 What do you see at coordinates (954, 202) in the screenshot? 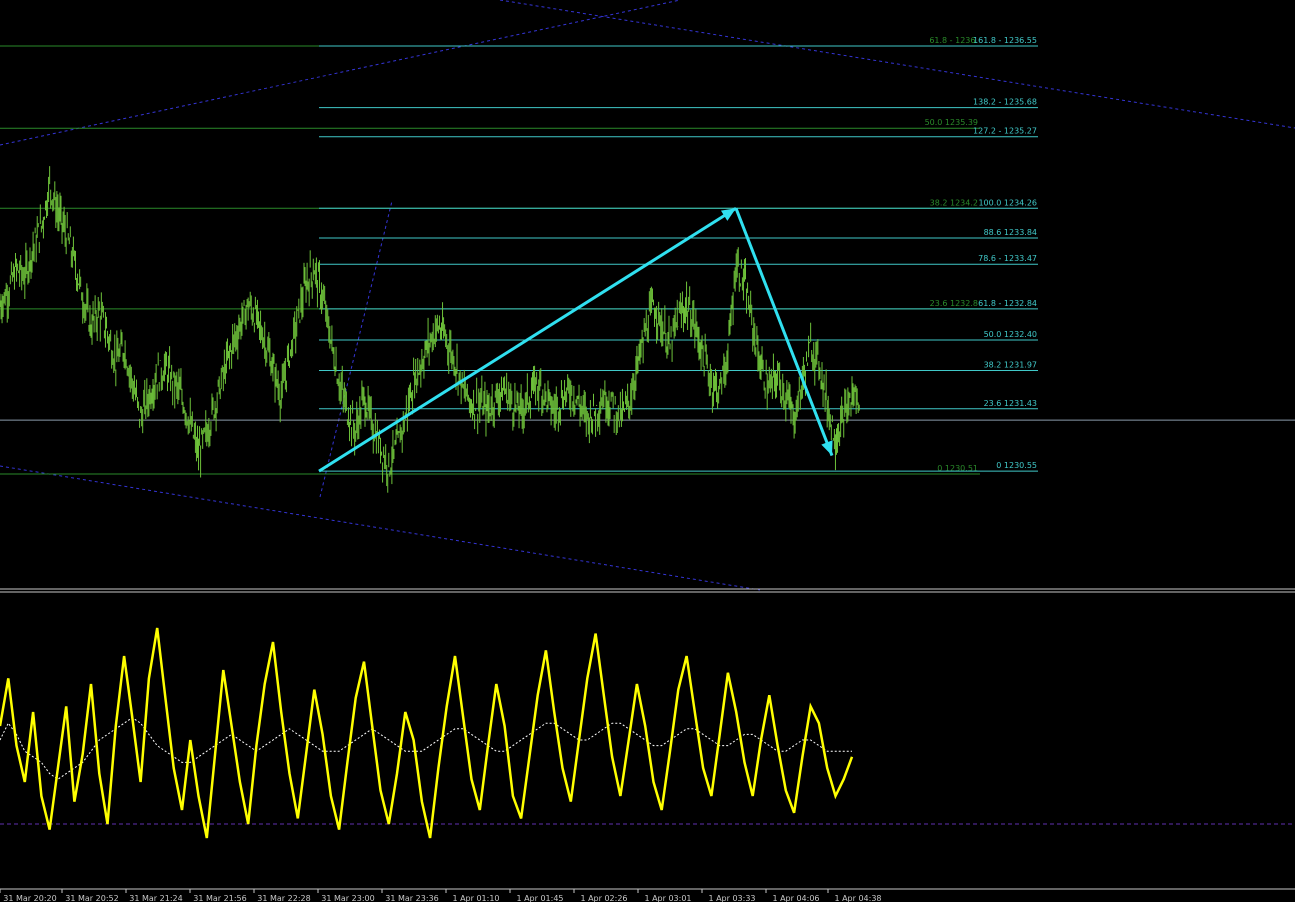
I see `fib-secondary-label: 38.2 1234.2` at bounding box center [954, 202].